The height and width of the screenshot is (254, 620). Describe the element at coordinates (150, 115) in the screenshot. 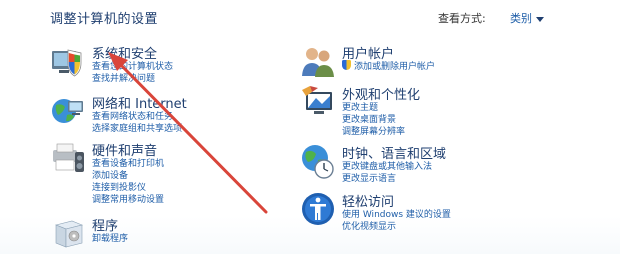

I see `category-network-internet: 网络和 Internet 查看网络状态和任务 选择家庭组和共享选项` at that location.